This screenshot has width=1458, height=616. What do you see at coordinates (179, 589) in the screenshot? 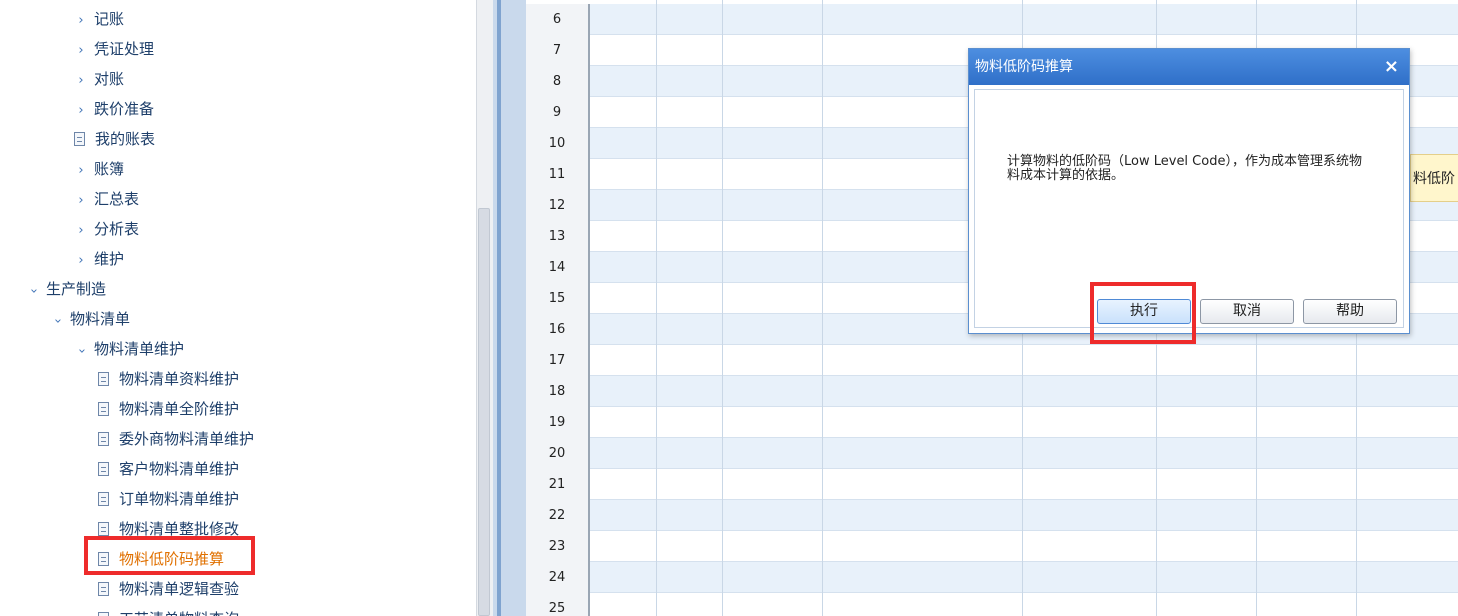
I see `tree-item-label: 物料清单逻辑查验` at bounding box center [179, 589].